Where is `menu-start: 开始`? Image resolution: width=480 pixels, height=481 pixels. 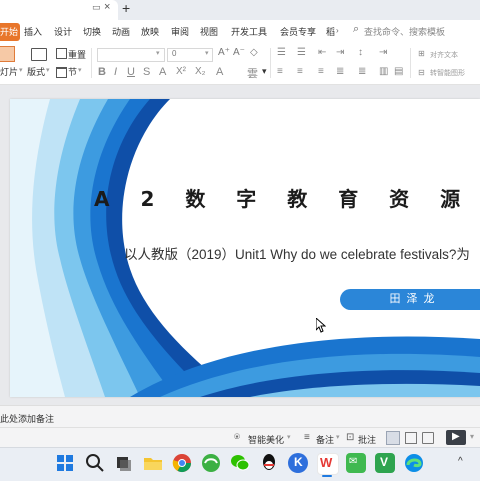
menu-start: 开始 is located at coordinates (10, 32).